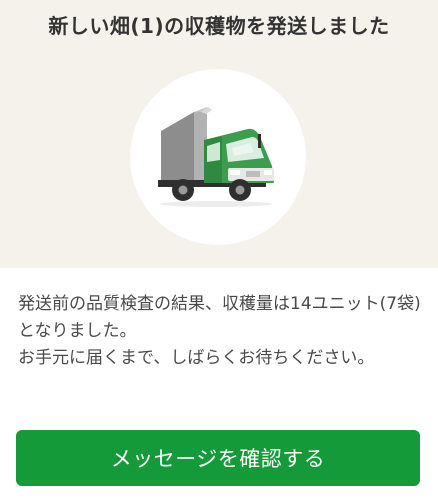 This screenshot has width=438, height=504. What do you see at coordinates (216, 157) in the screenshot?
I see `delivery-truck-icon` at bounding box center [216, 157].